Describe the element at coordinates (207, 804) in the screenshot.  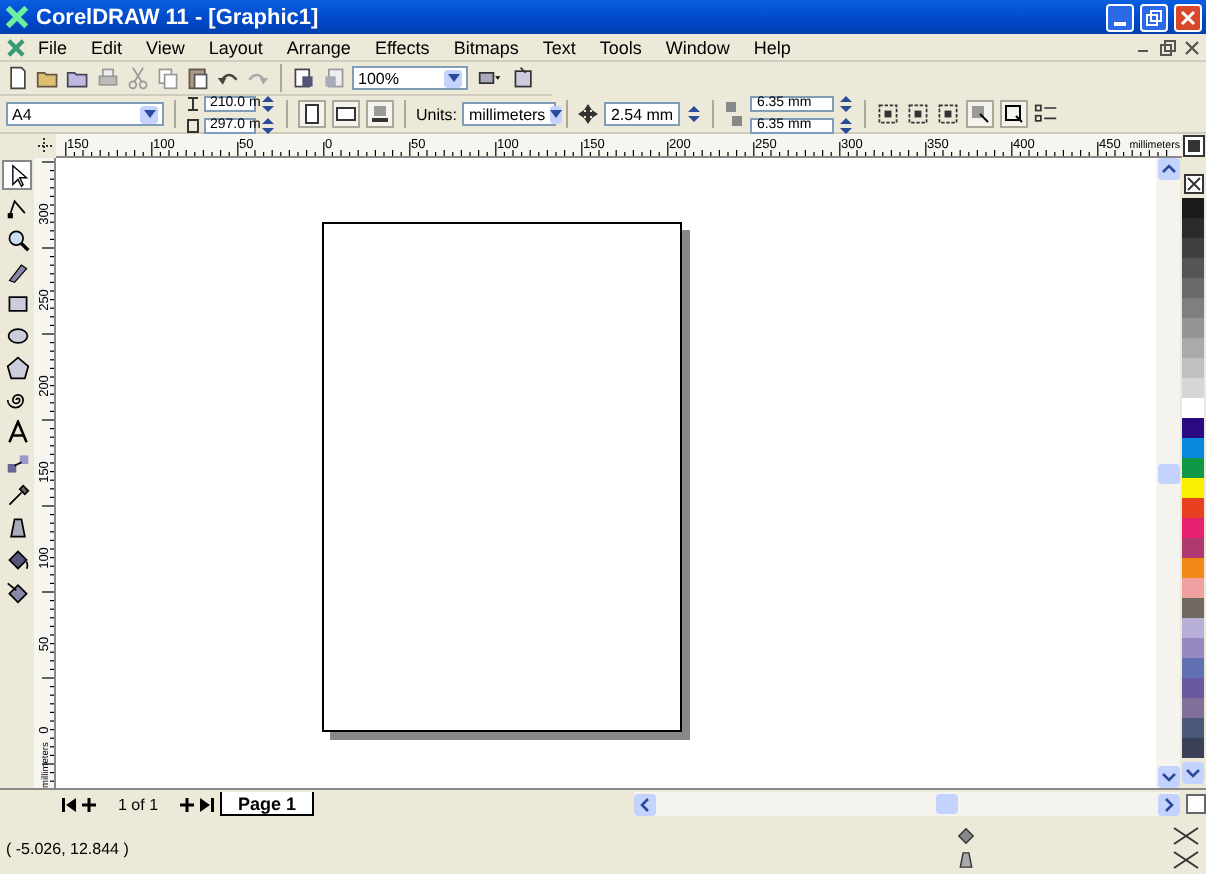
I see `last-page-icon` at that location.